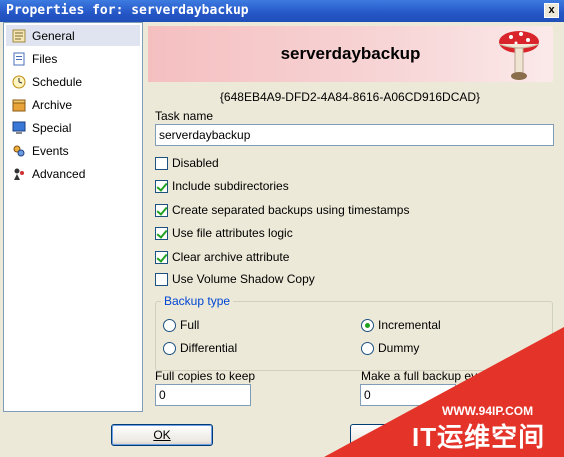  I want to click on sidebar-item-general: General, so click(73, 35).